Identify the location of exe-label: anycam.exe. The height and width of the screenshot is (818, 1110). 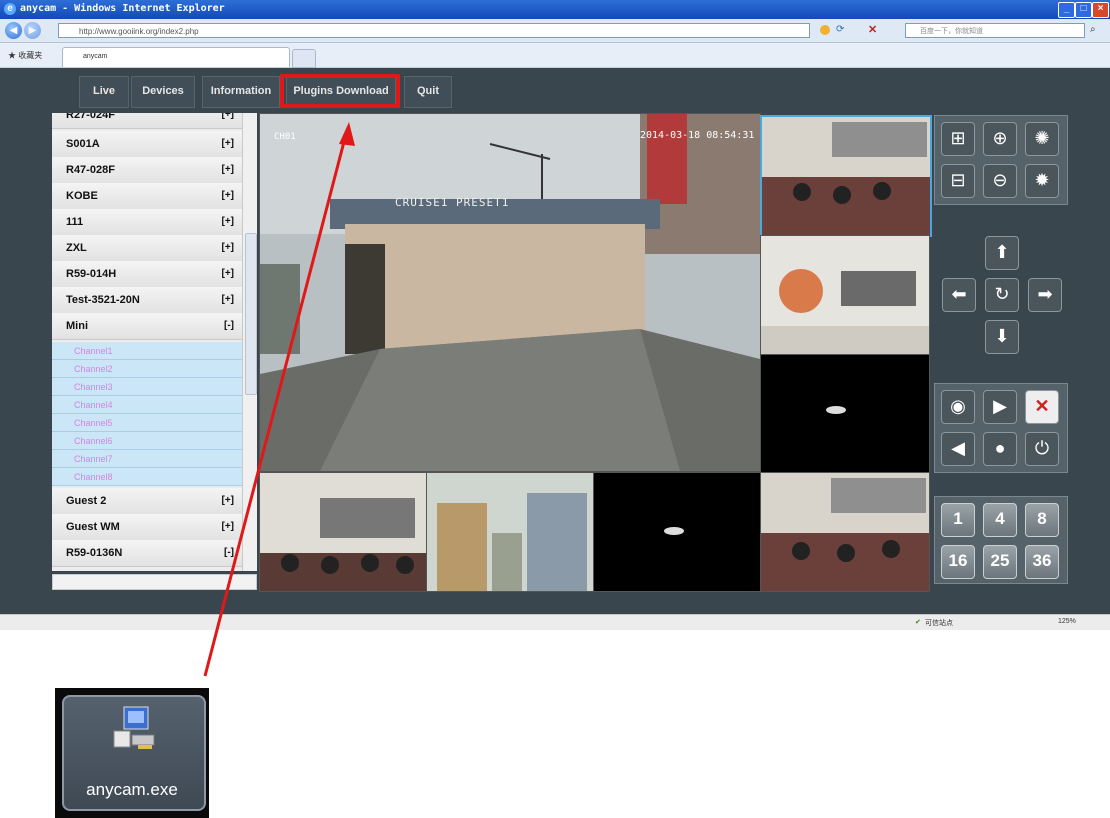
(132, 789).